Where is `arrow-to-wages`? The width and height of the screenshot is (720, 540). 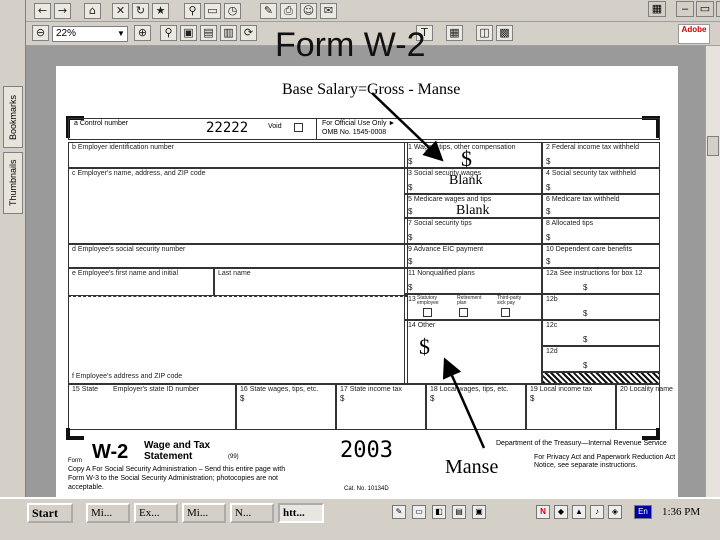
arrow-to-wages is located at coordinates (407, 127).